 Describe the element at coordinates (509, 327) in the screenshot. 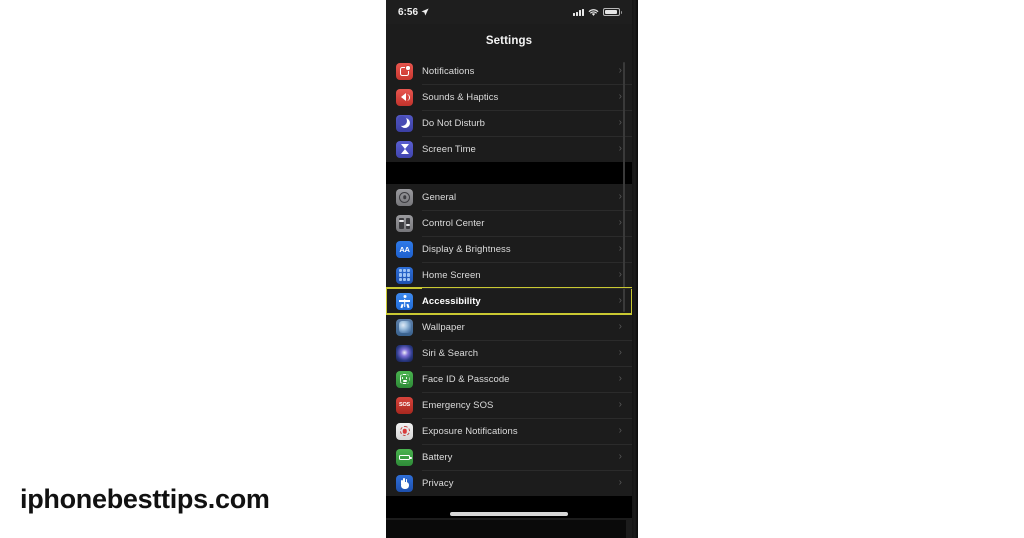

I see `settings-row-wallpaper: Wallpaper ›` at that location.